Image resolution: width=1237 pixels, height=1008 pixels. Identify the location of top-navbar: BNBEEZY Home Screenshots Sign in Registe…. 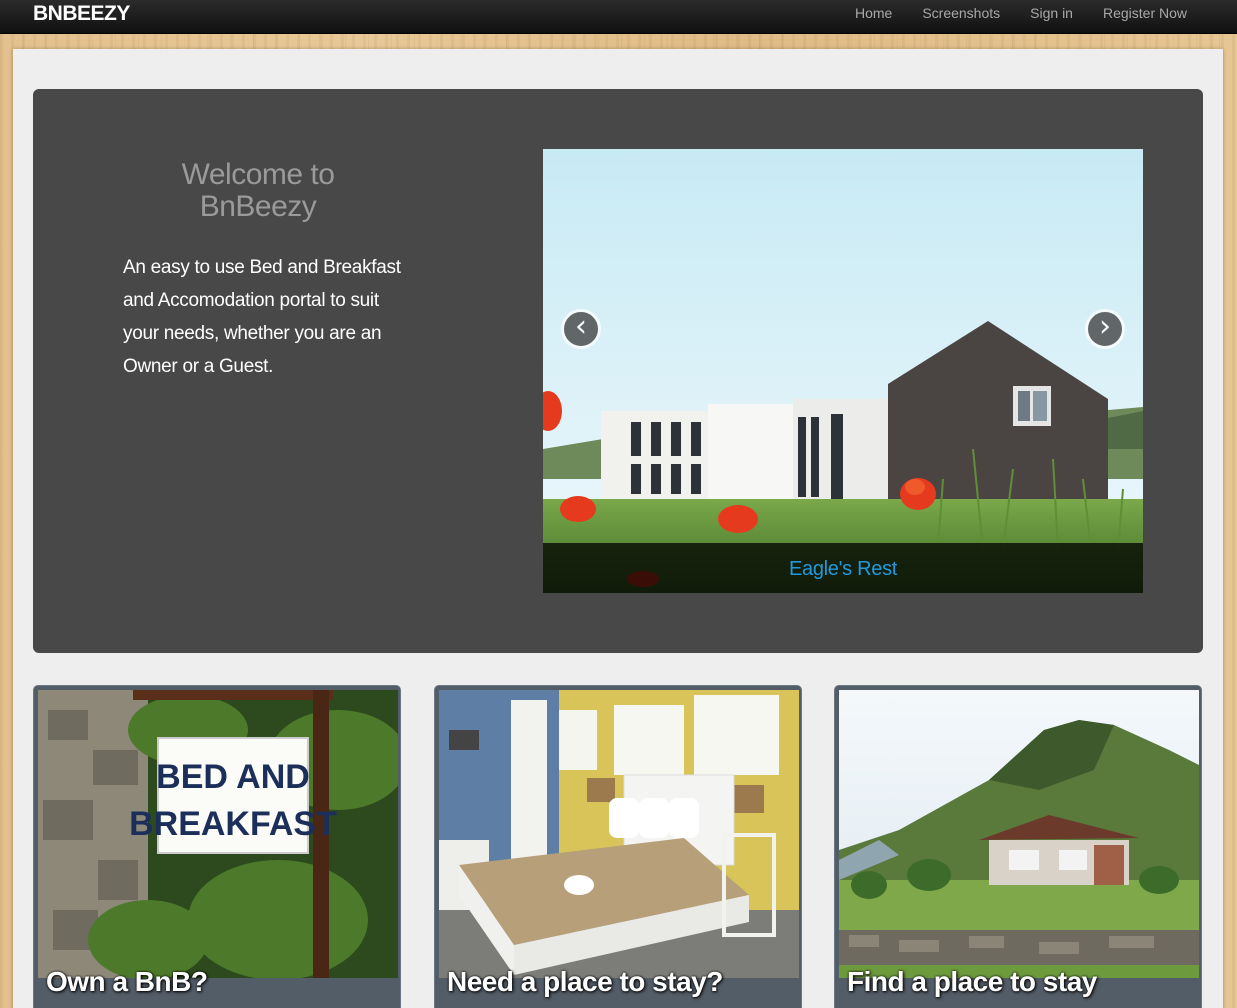
(618, 17).